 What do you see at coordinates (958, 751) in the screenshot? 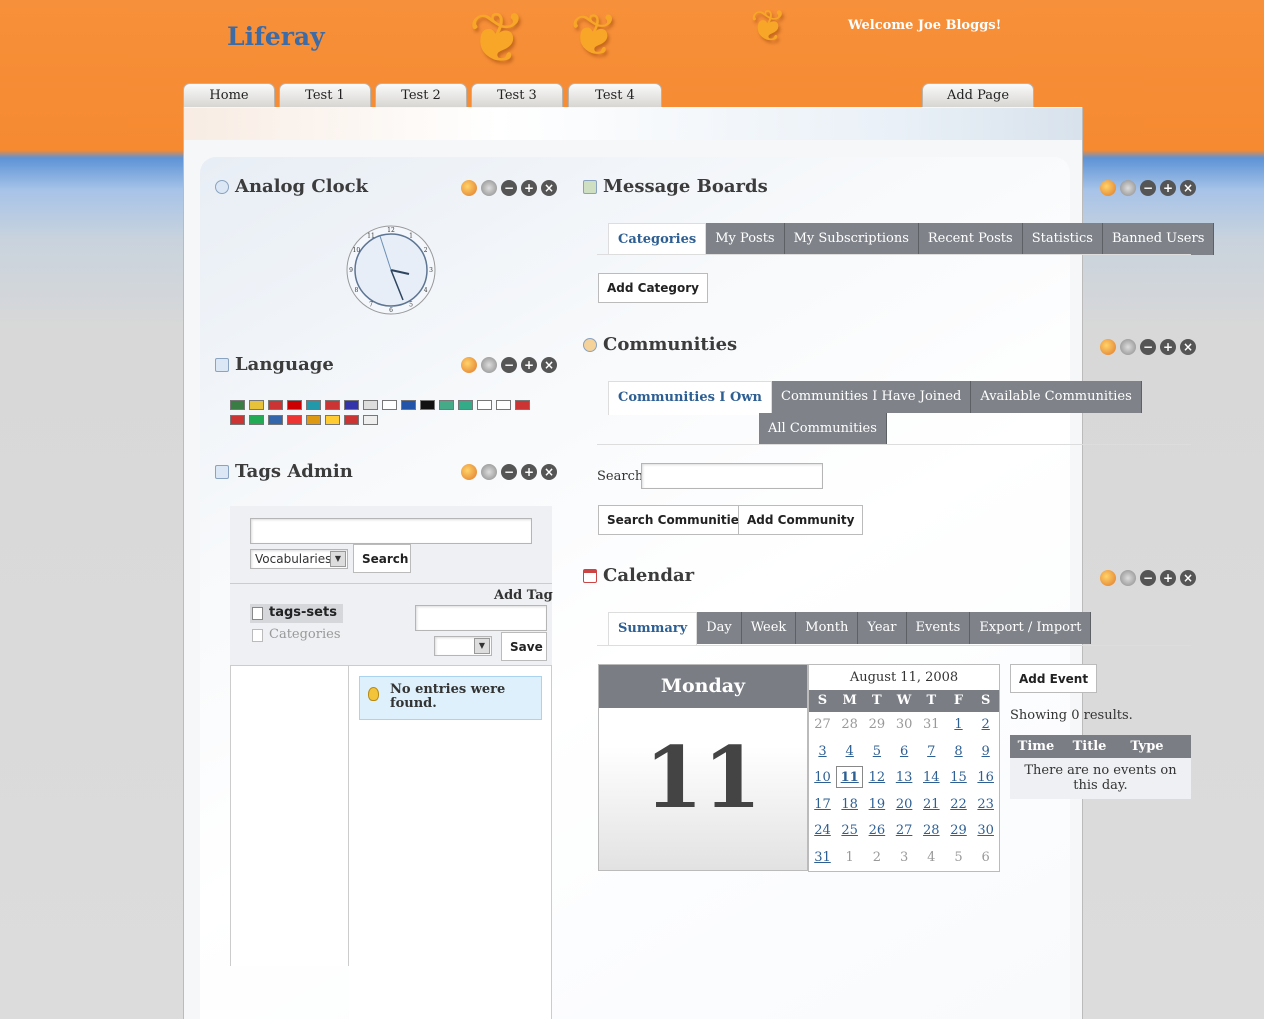
I see `calendar-day: 8` at bounding box center [958, 751].